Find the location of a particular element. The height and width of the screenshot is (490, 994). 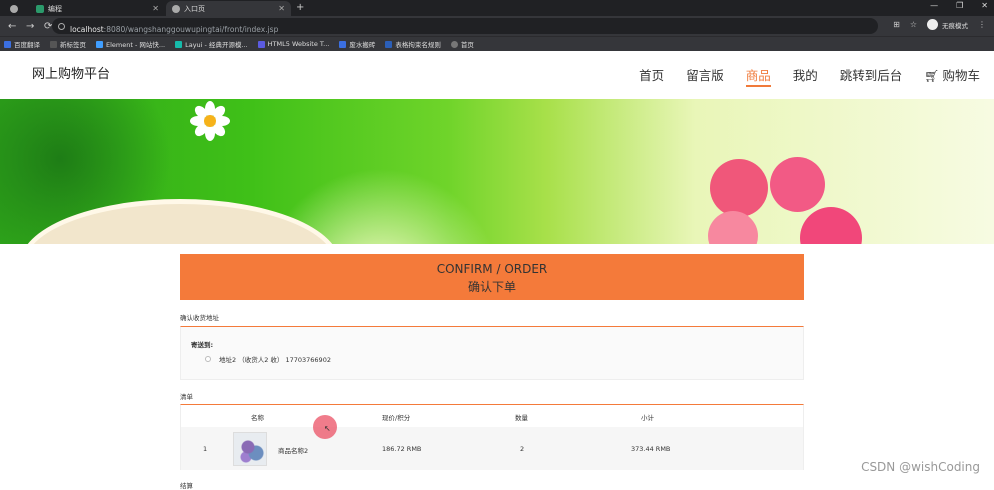

maximize-button: ❐ is located at coordinates (959, 5).